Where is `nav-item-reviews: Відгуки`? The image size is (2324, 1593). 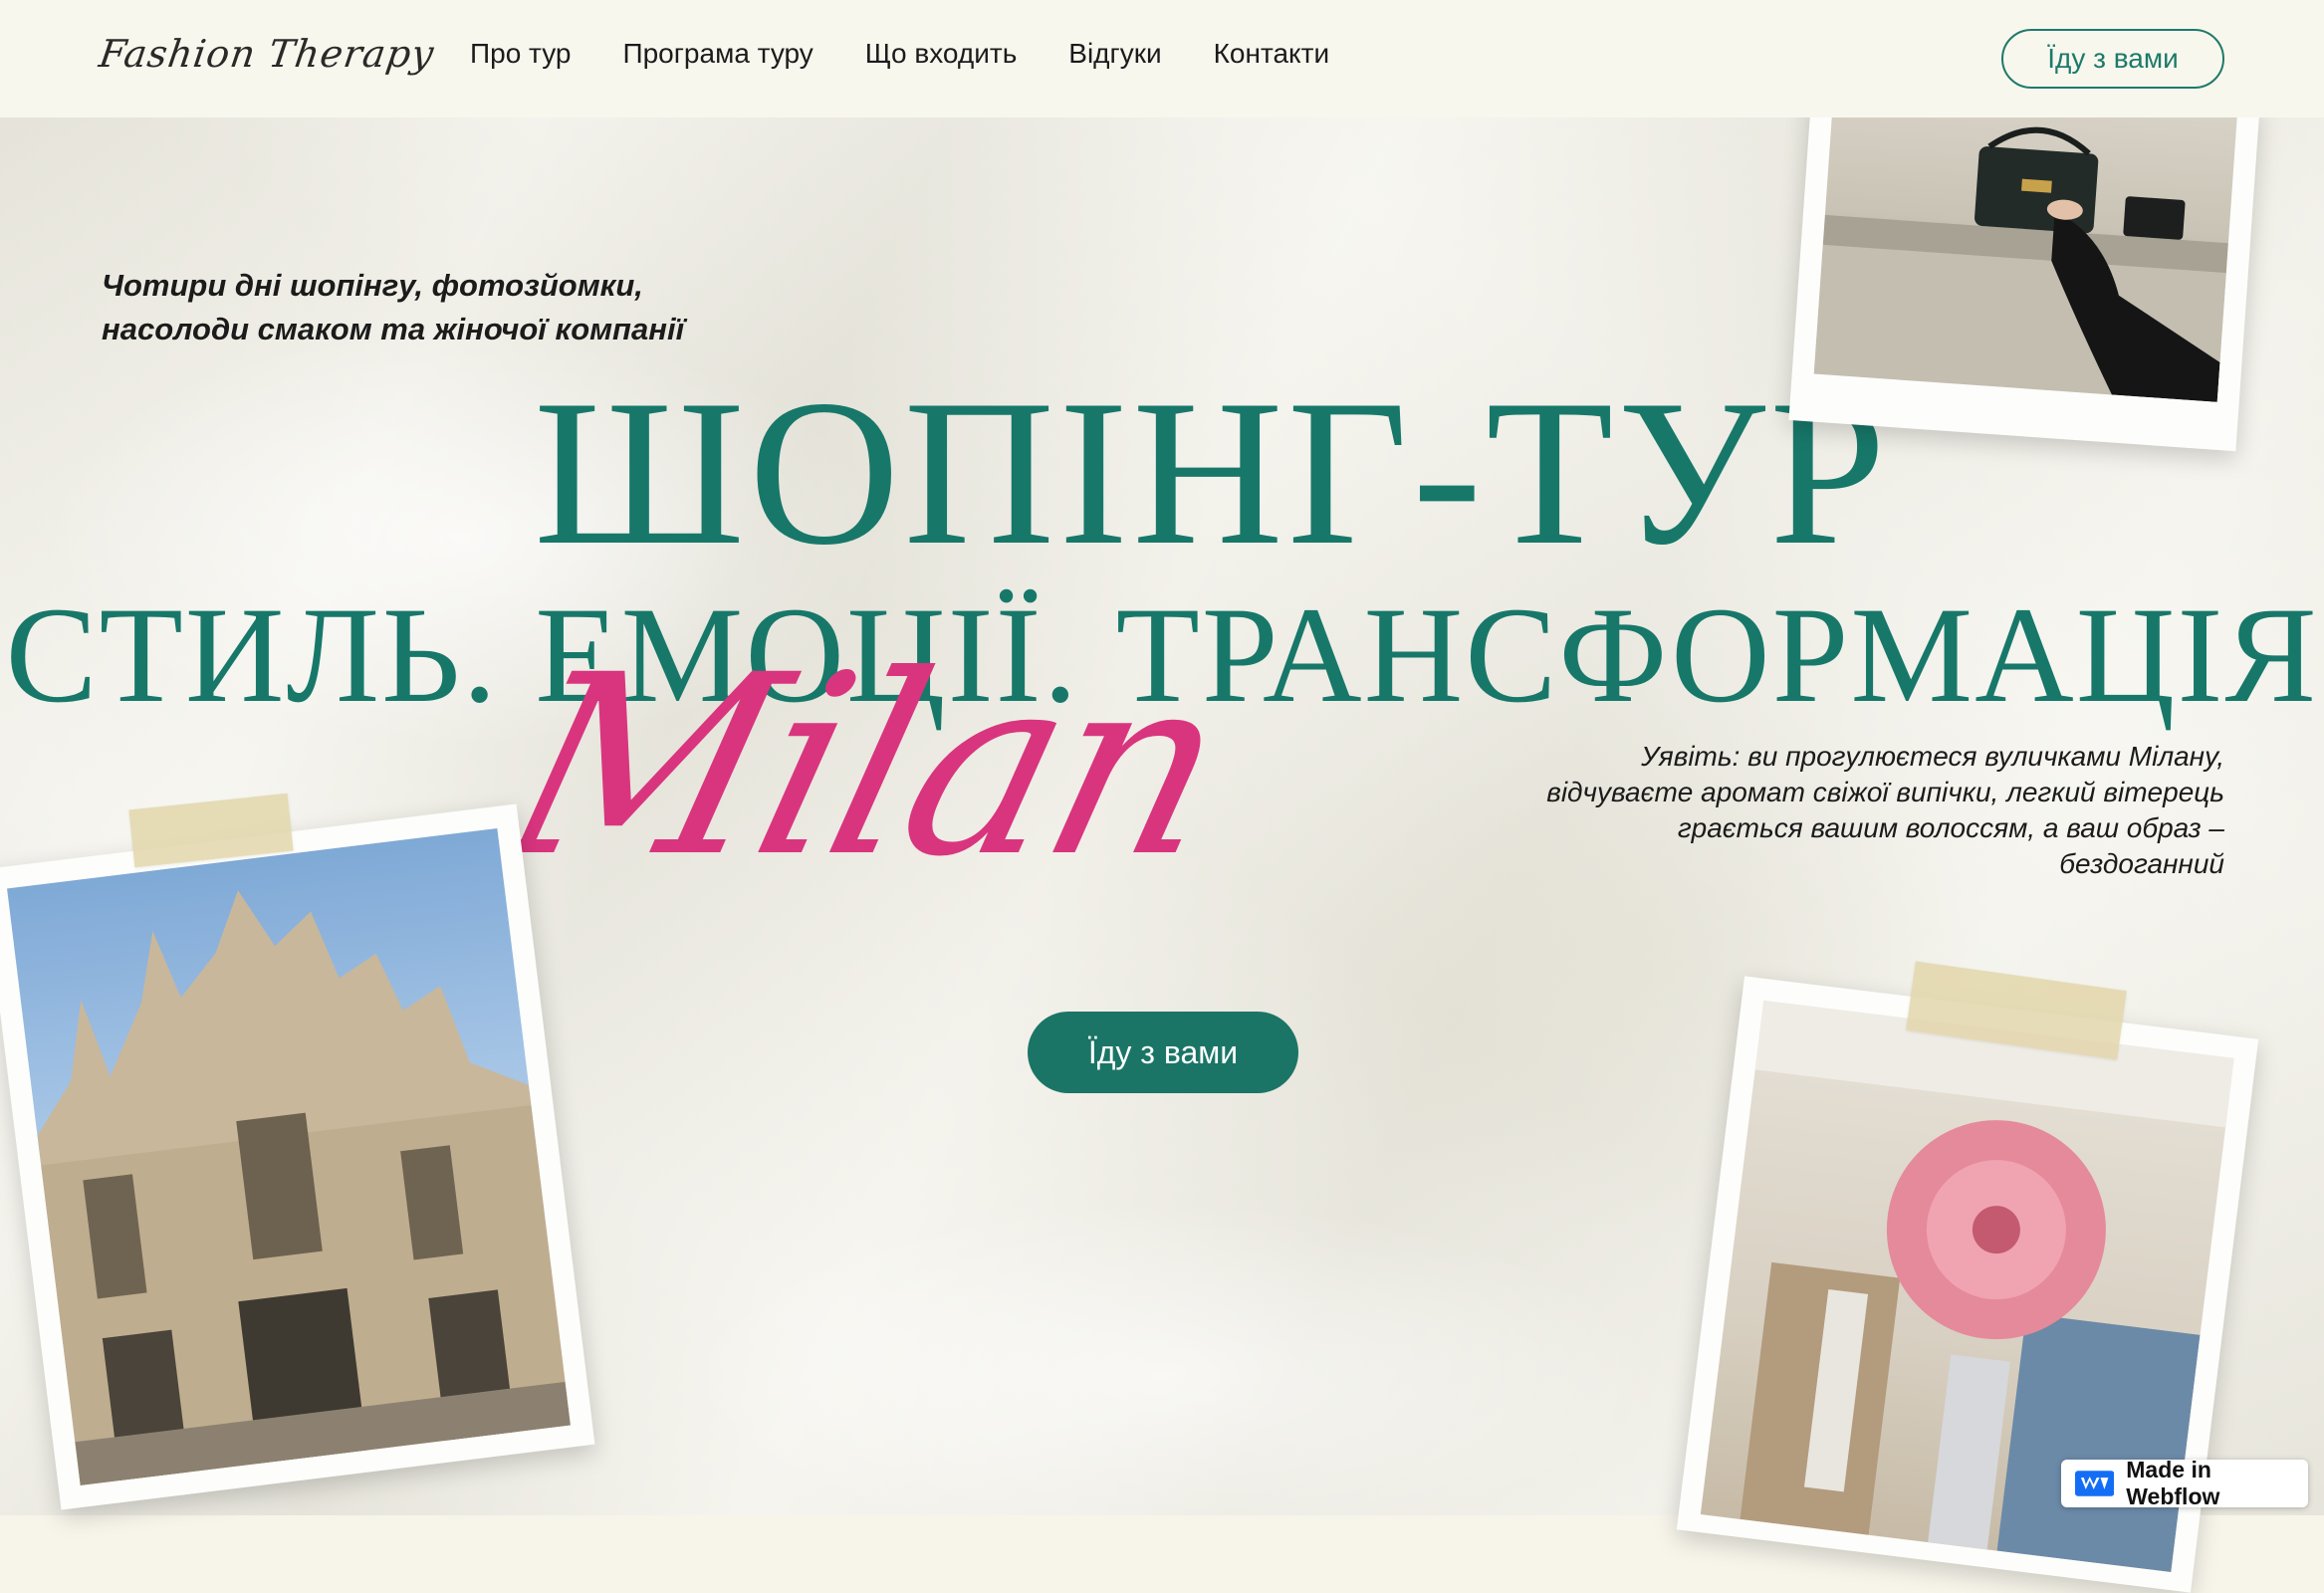
nav-item-reviews: Відгуки is located at coordinates (1114, 54).